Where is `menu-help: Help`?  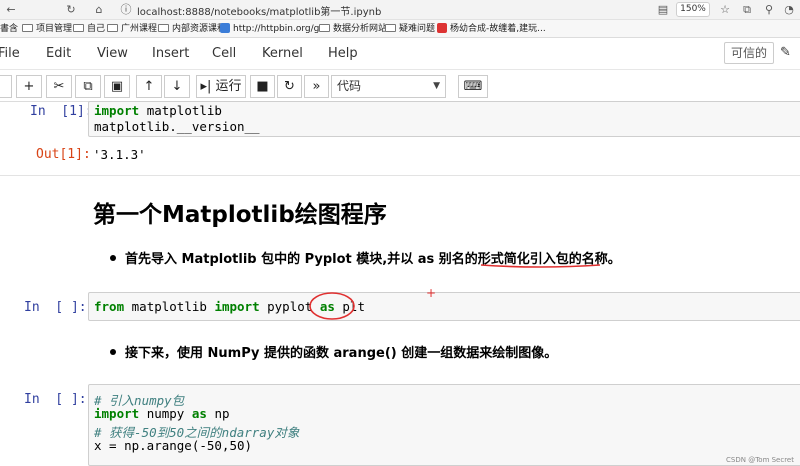 menu-help: Help is located at coordinates (343, 53).